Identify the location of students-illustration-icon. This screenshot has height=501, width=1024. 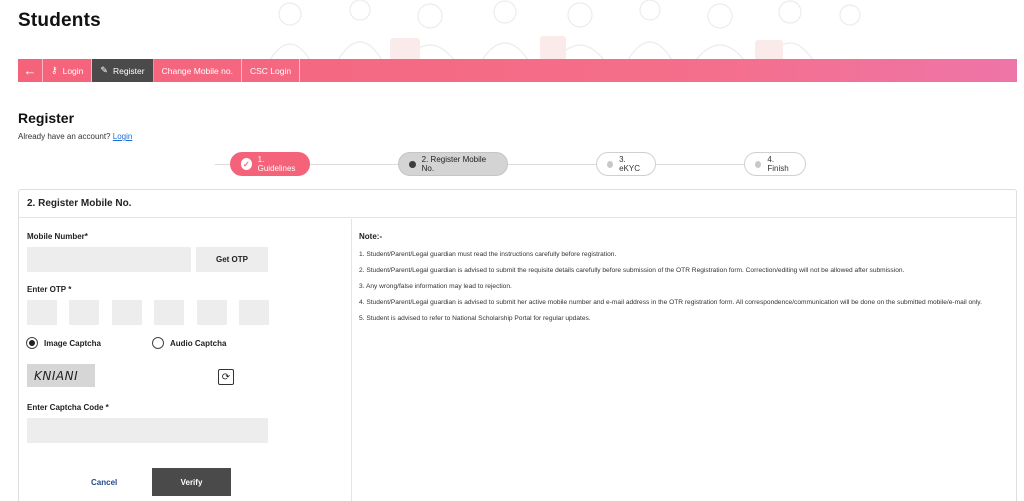
(565, 30).